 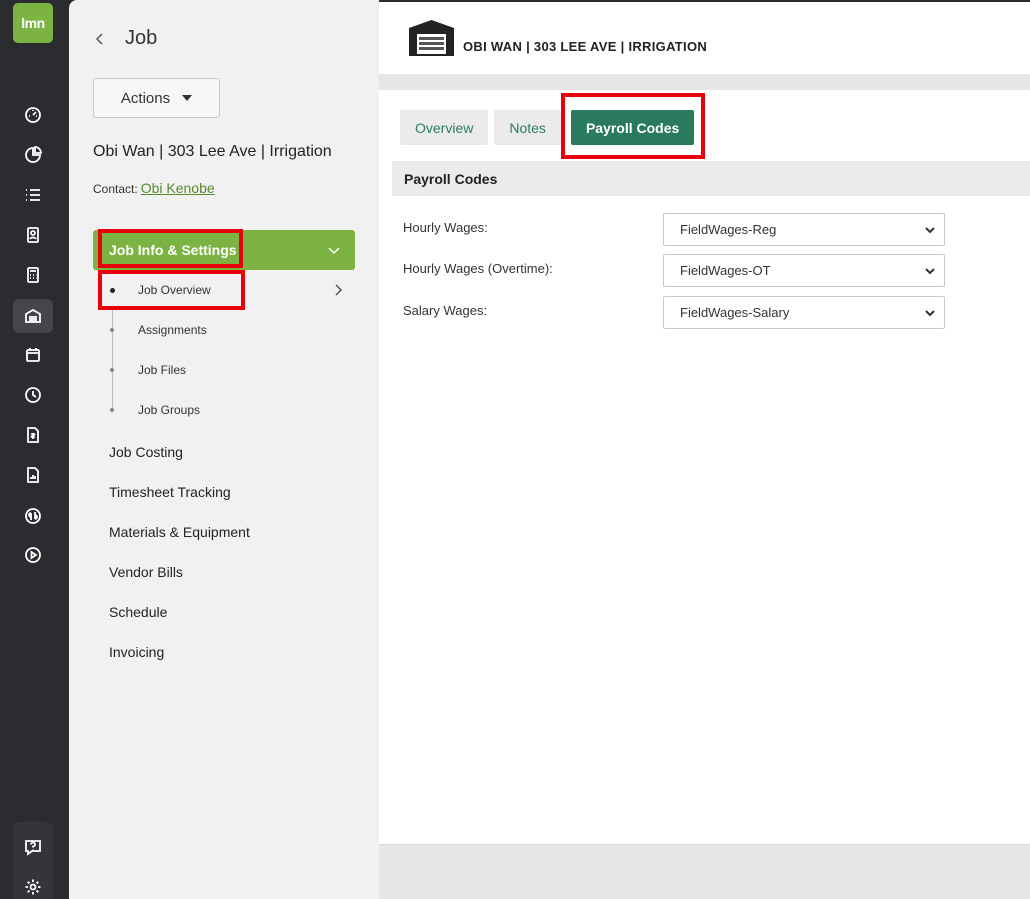 I want to click on contact-row: Contact: Obi Kenobe, so click(x=154, y=188).